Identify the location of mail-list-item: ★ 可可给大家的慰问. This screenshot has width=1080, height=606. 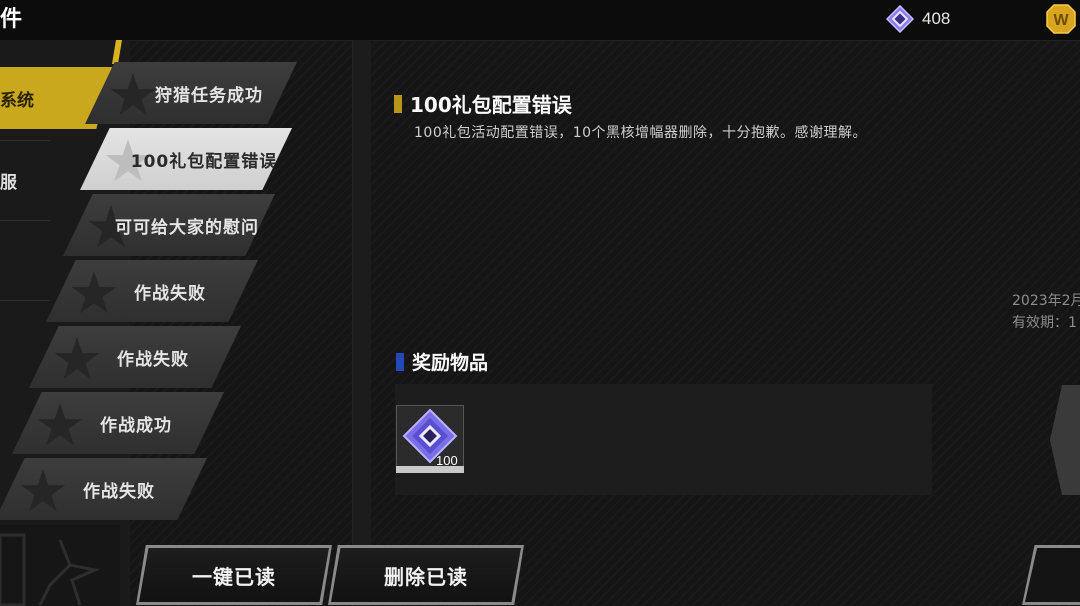
(169, 225).